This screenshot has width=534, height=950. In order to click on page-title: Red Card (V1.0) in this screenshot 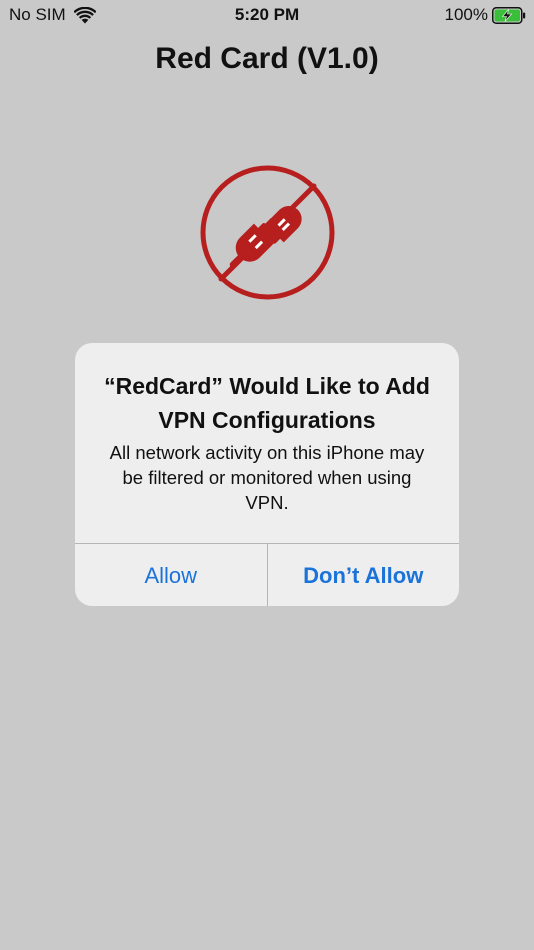, I will do `click(267, 58)`.